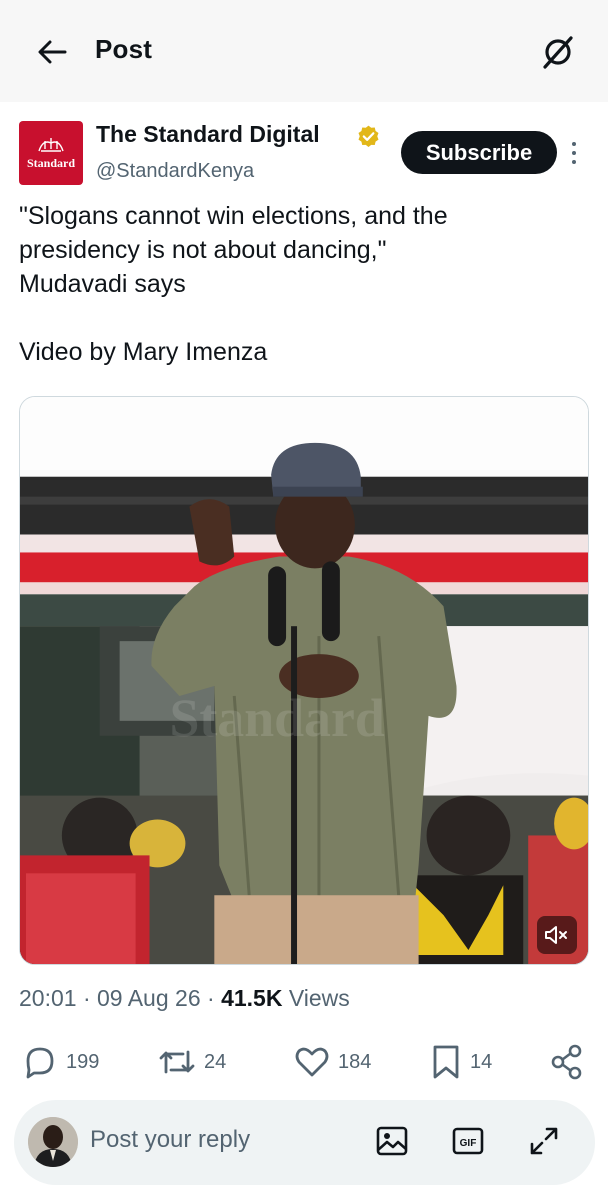 The width and height of the screenshot is (608, 1199). I want to click on tweet-line: Mudavadi says, so click(102, 284).